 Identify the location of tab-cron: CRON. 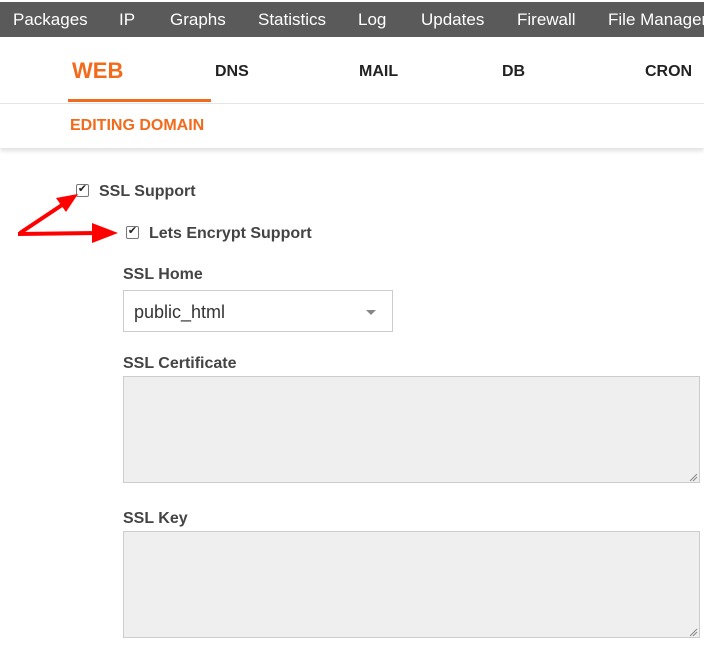
(668, 70).